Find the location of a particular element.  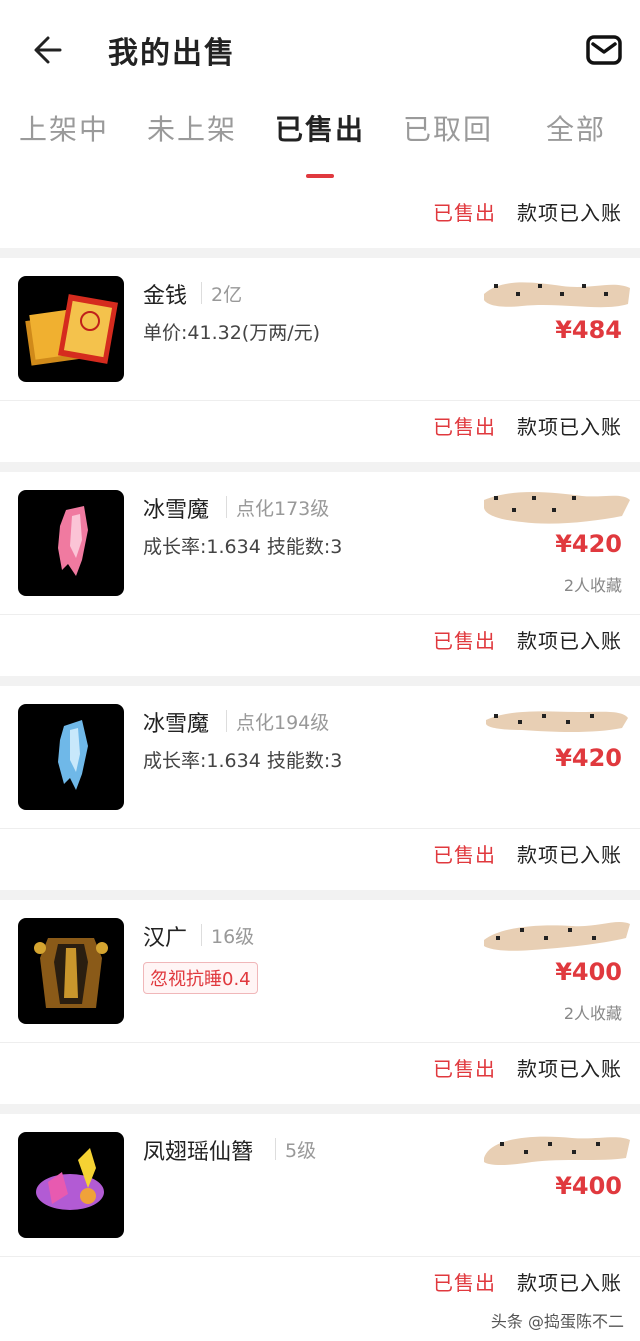

item-detail: 单价:41.32(万两/元) is located at coordinates (232, 333).